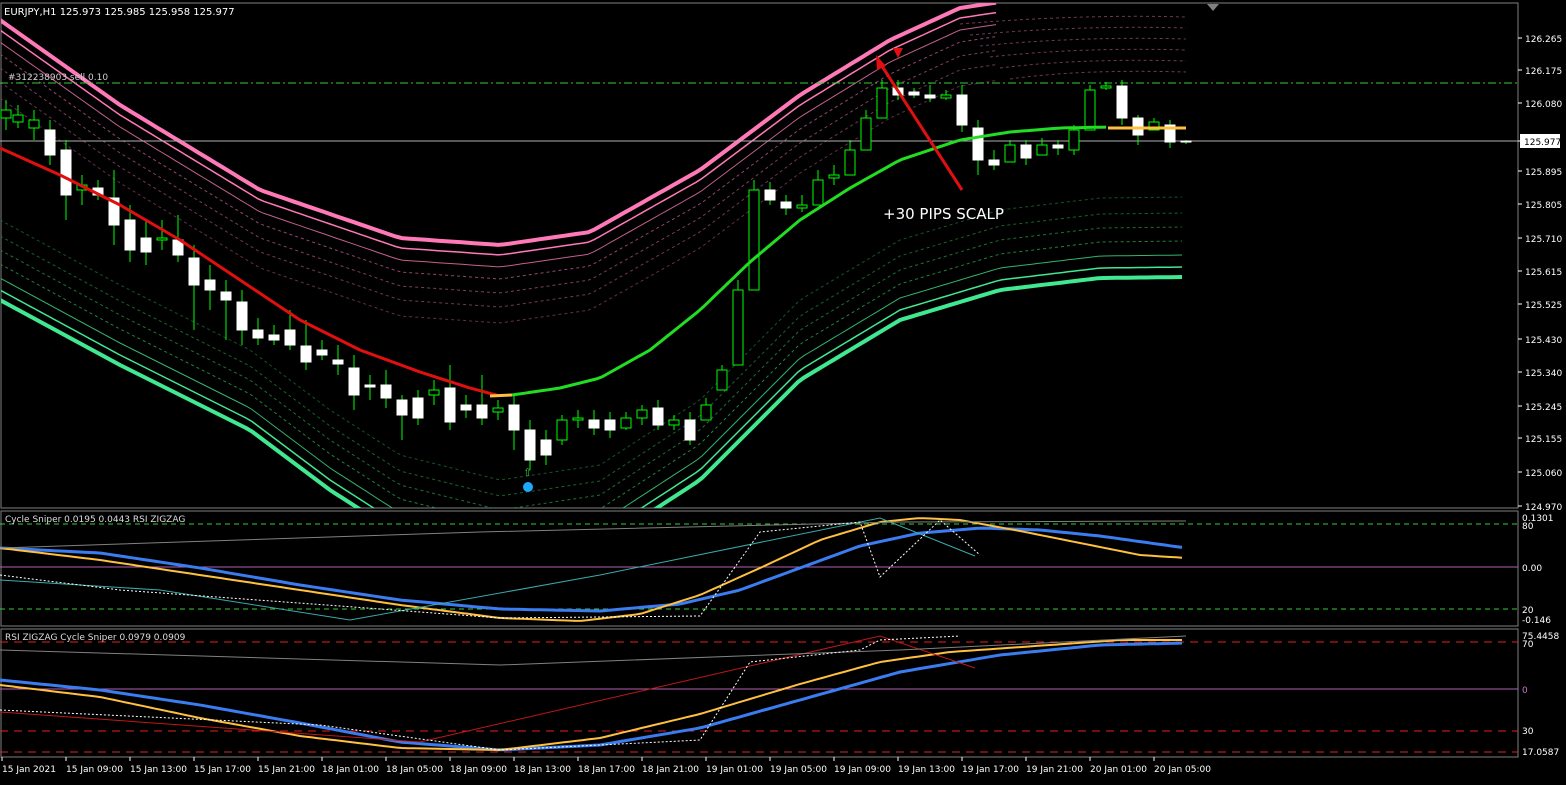  Describe the element at coordinates (943, 214) in the screenshot. I see `scalp-annotation: +30 PIPS SCALP` at that location.